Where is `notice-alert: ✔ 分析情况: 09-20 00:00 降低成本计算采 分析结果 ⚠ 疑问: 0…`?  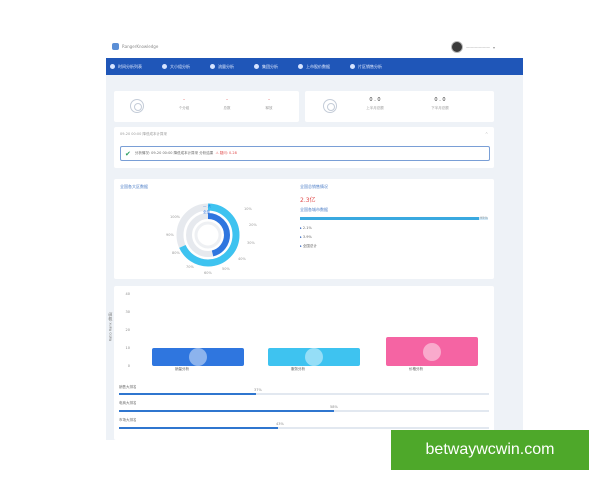 notice-alert: ✔ 分析情况: 09-20 00:00 降低成本计算采 分析结果 ⚠ 疑问: 0… is located at coordinates (305, 153).